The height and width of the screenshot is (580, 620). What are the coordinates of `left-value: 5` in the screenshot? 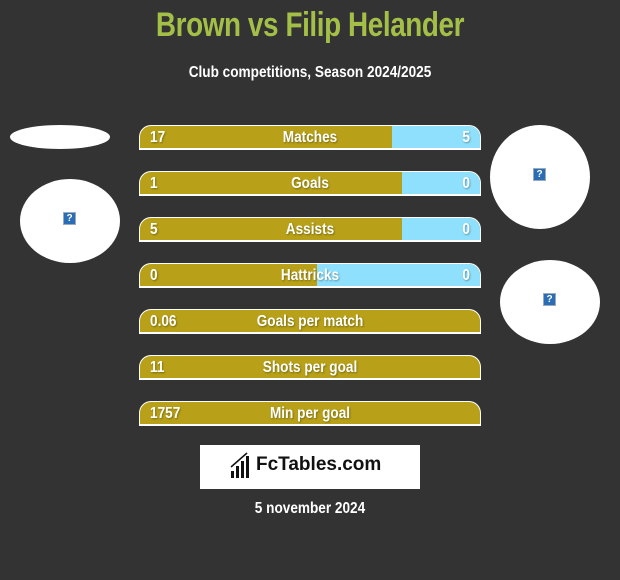 It's located at (154, 229).